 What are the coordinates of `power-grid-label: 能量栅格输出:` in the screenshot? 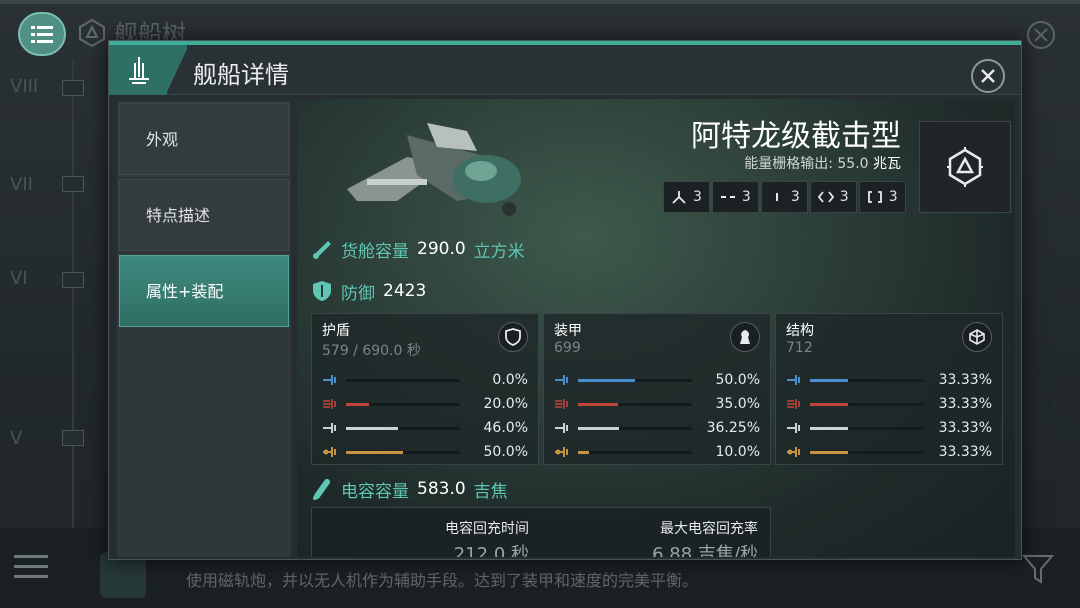 It's located at (788, 164).